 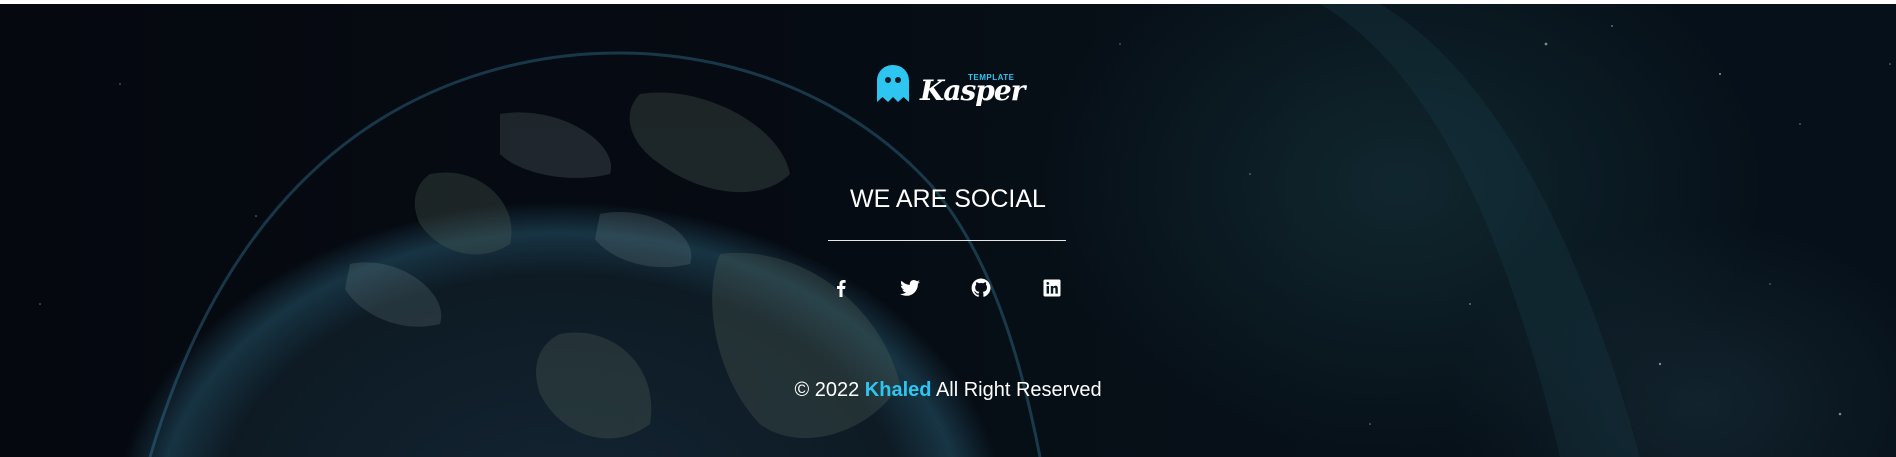 I want to click on twitter-link, so click(x=910, y=288).